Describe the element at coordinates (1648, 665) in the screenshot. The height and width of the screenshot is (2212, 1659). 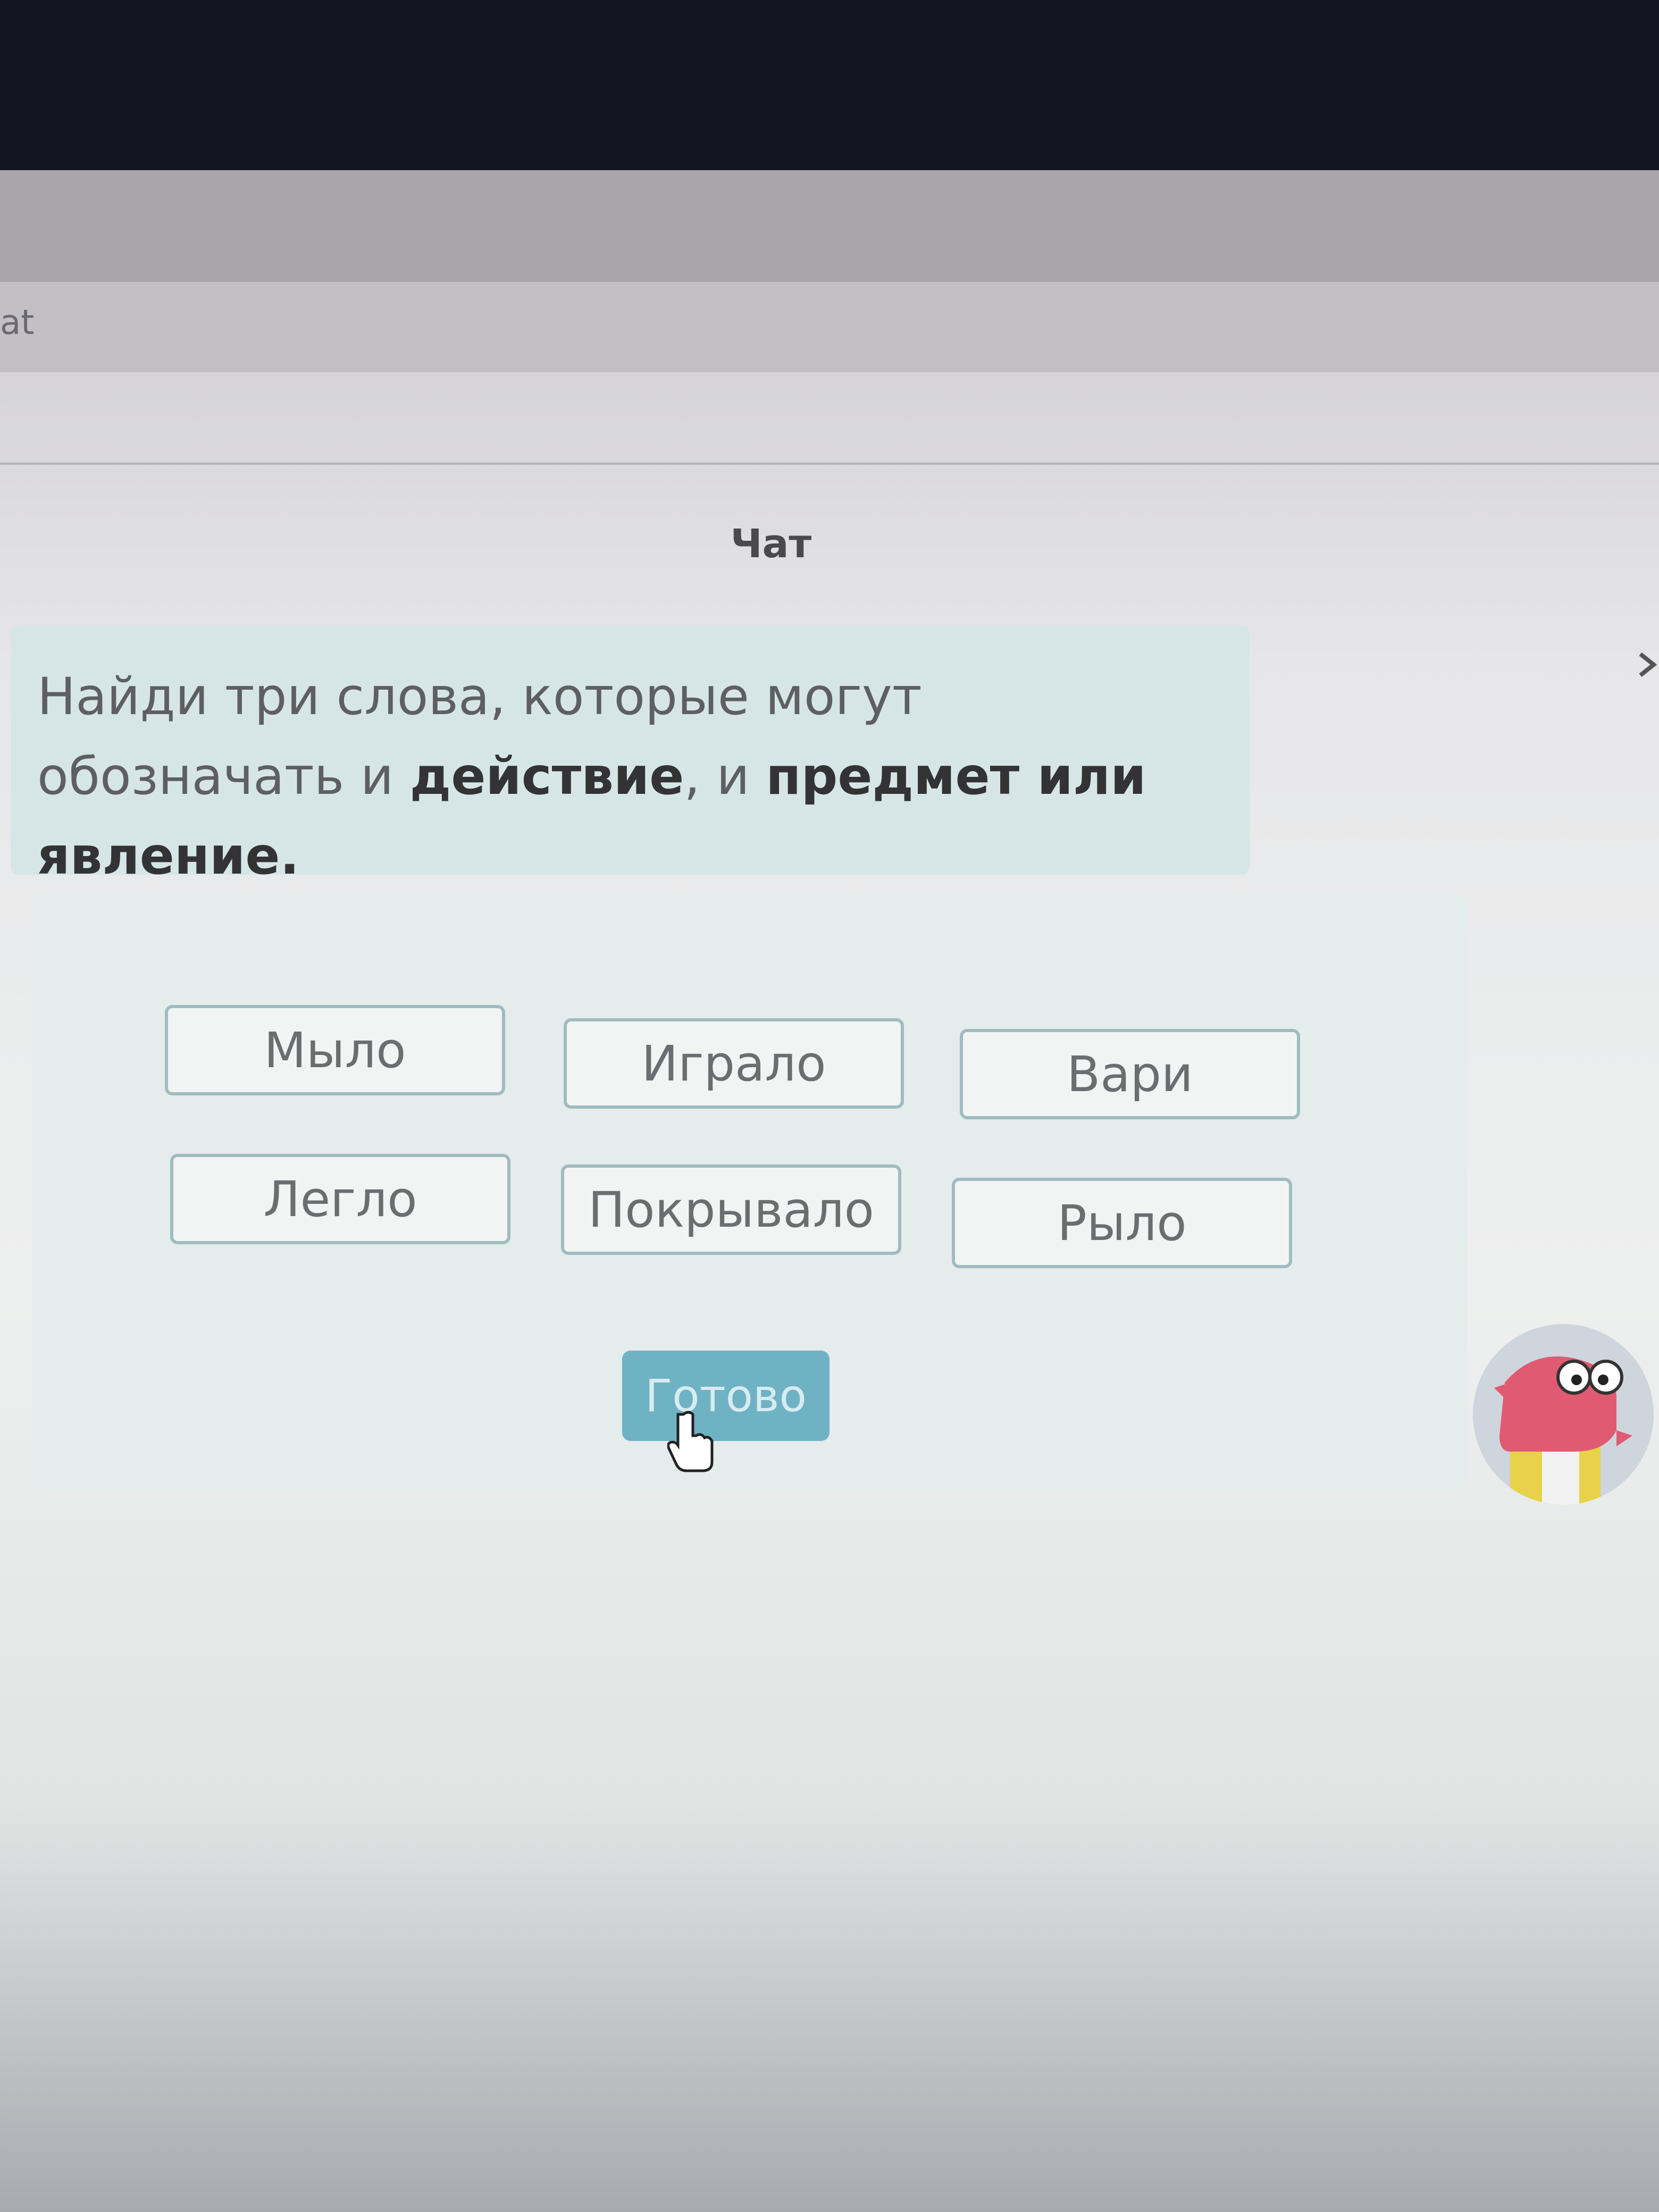
I see `chevron-right-icon` at that location.